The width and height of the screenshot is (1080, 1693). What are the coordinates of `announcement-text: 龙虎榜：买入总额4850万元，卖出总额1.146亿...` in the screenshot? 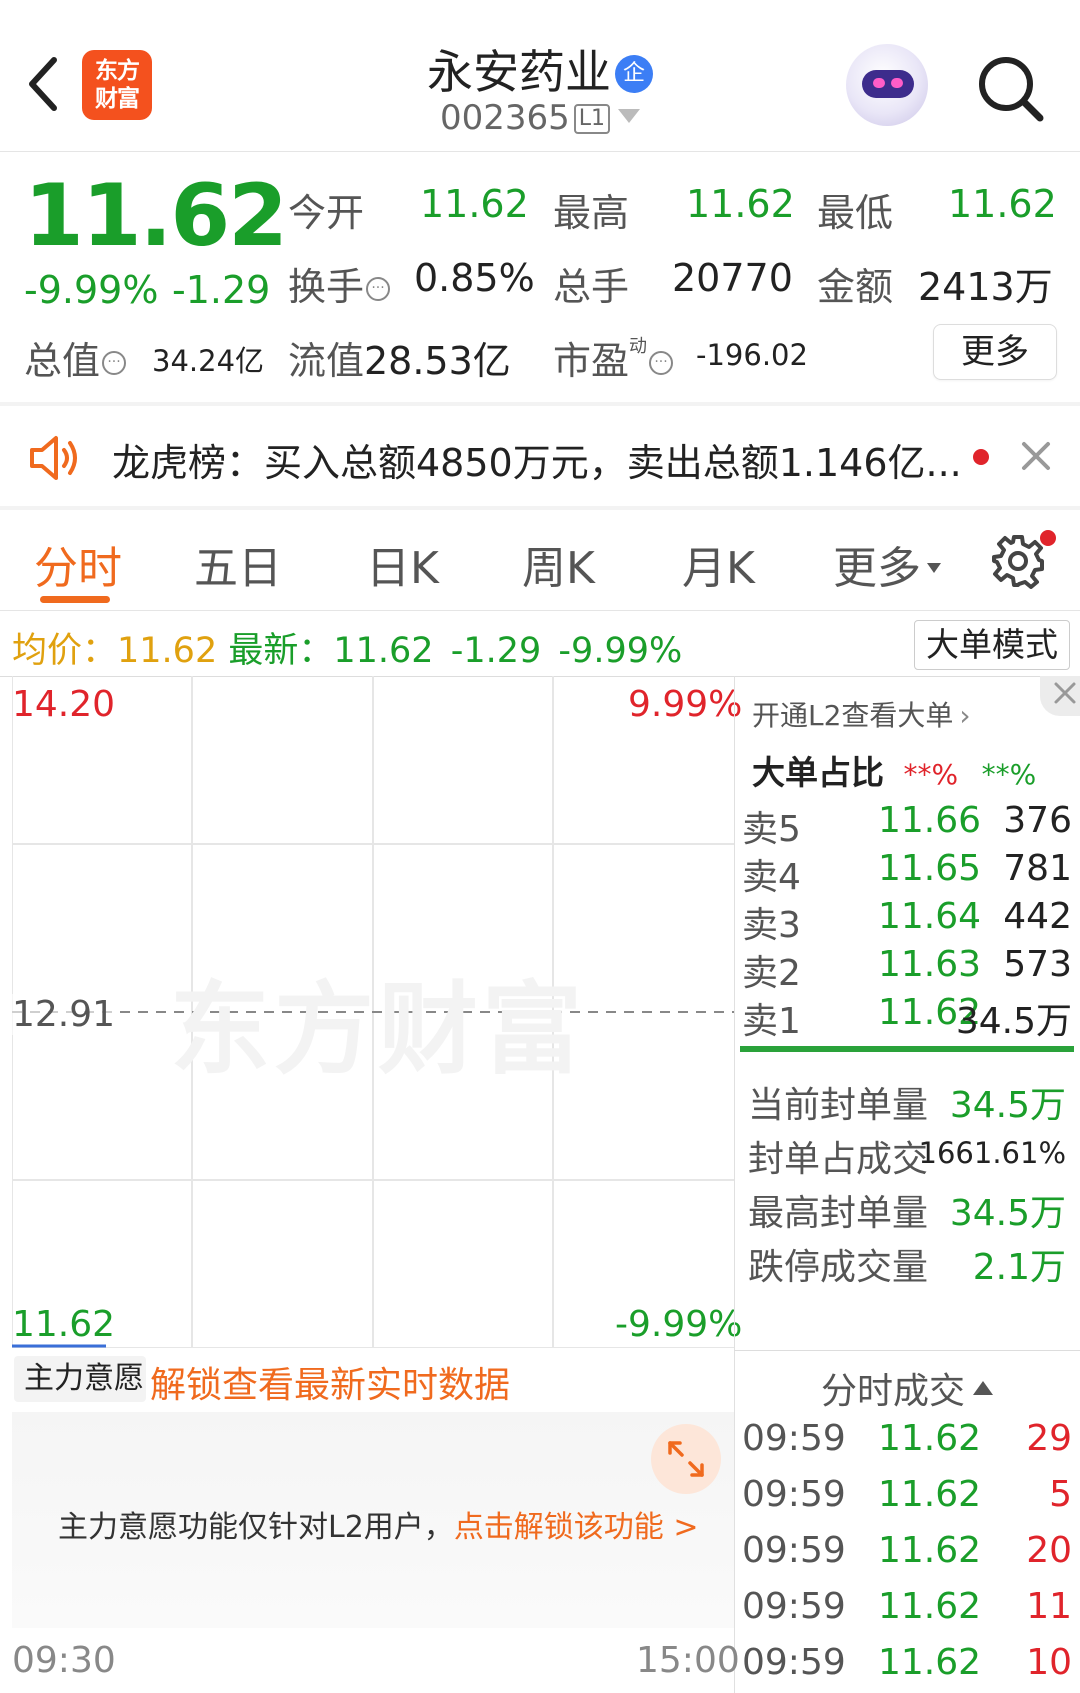 It's located at (537, 463).